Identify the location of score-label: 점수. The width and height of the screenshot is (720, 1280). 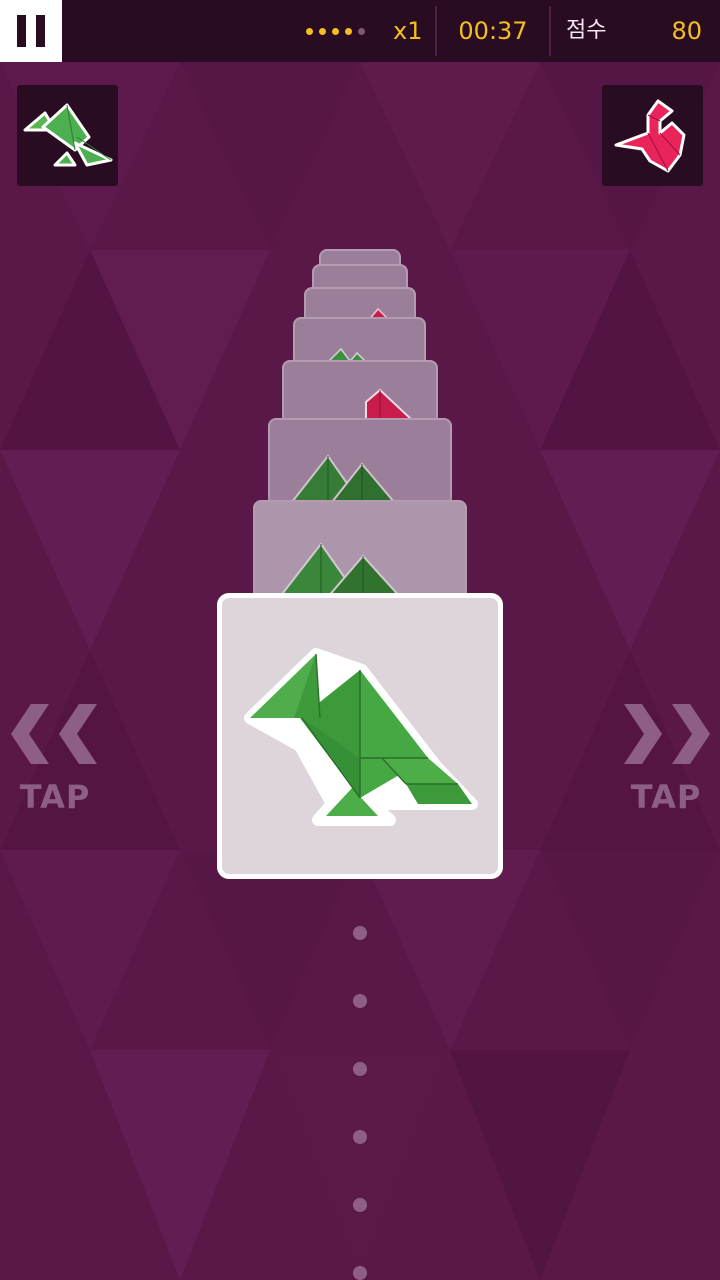
(586, 30).